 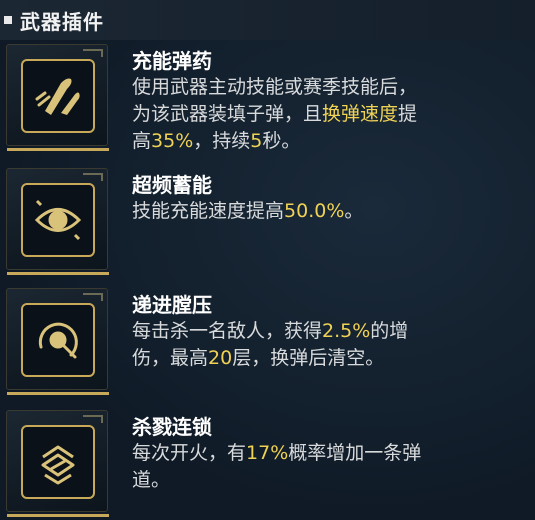 I want to click on highlight-value: 35%, so click(x=172, y=141).